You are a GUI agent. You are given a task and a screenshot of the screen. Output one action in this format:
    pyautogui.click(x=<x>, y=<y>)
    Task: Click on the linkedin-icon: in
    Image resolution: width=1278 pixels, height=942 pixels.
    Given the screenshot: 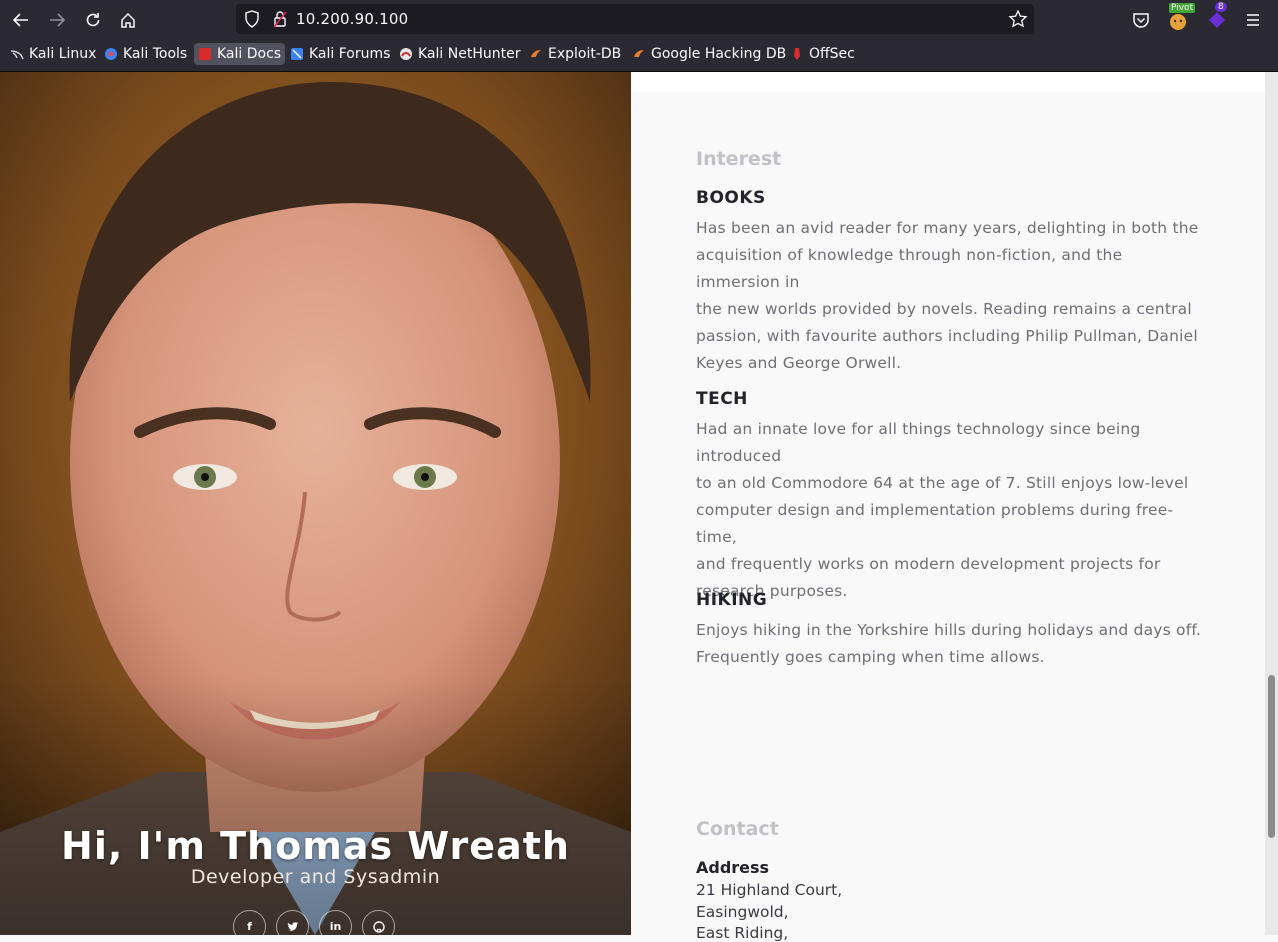 What is the action you would take?
    pyautogui.click(x=335, y=922)
    